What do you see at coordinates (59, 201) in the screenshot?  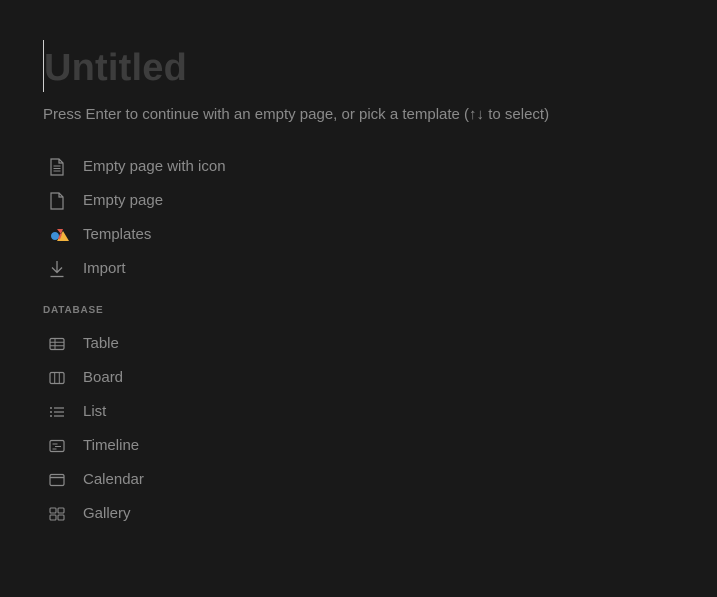 I see `blank-page-icon` at bounding box center [59, 201].